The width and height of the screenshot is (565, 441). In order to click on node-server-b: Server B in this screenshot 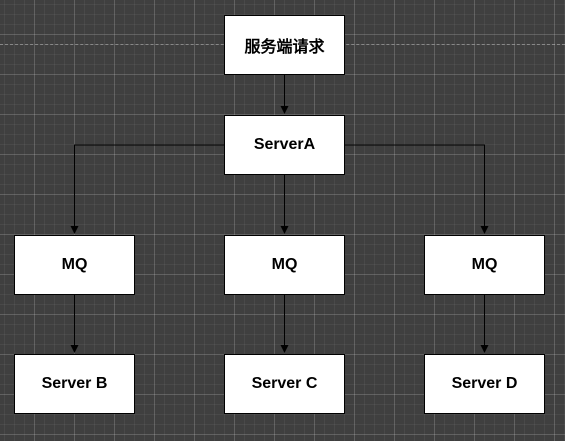, I will do `click(74, 384)`.